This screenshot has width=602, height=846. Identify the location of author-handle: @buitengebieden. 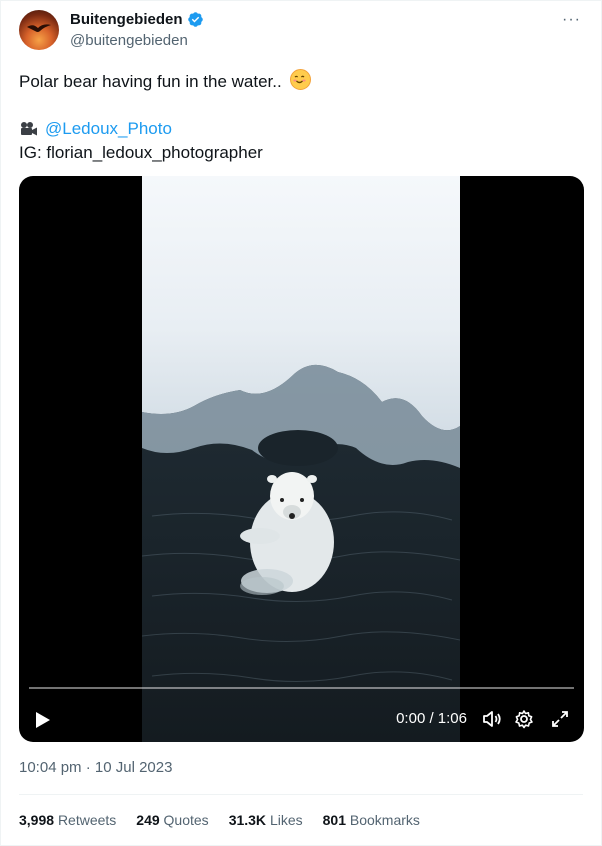
(129, 40).